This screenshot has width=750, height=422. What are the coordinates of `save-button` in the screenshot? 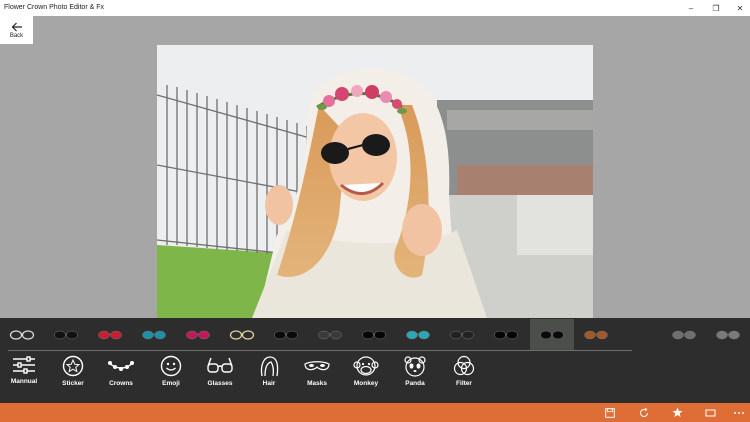 It's located at (610, 412).